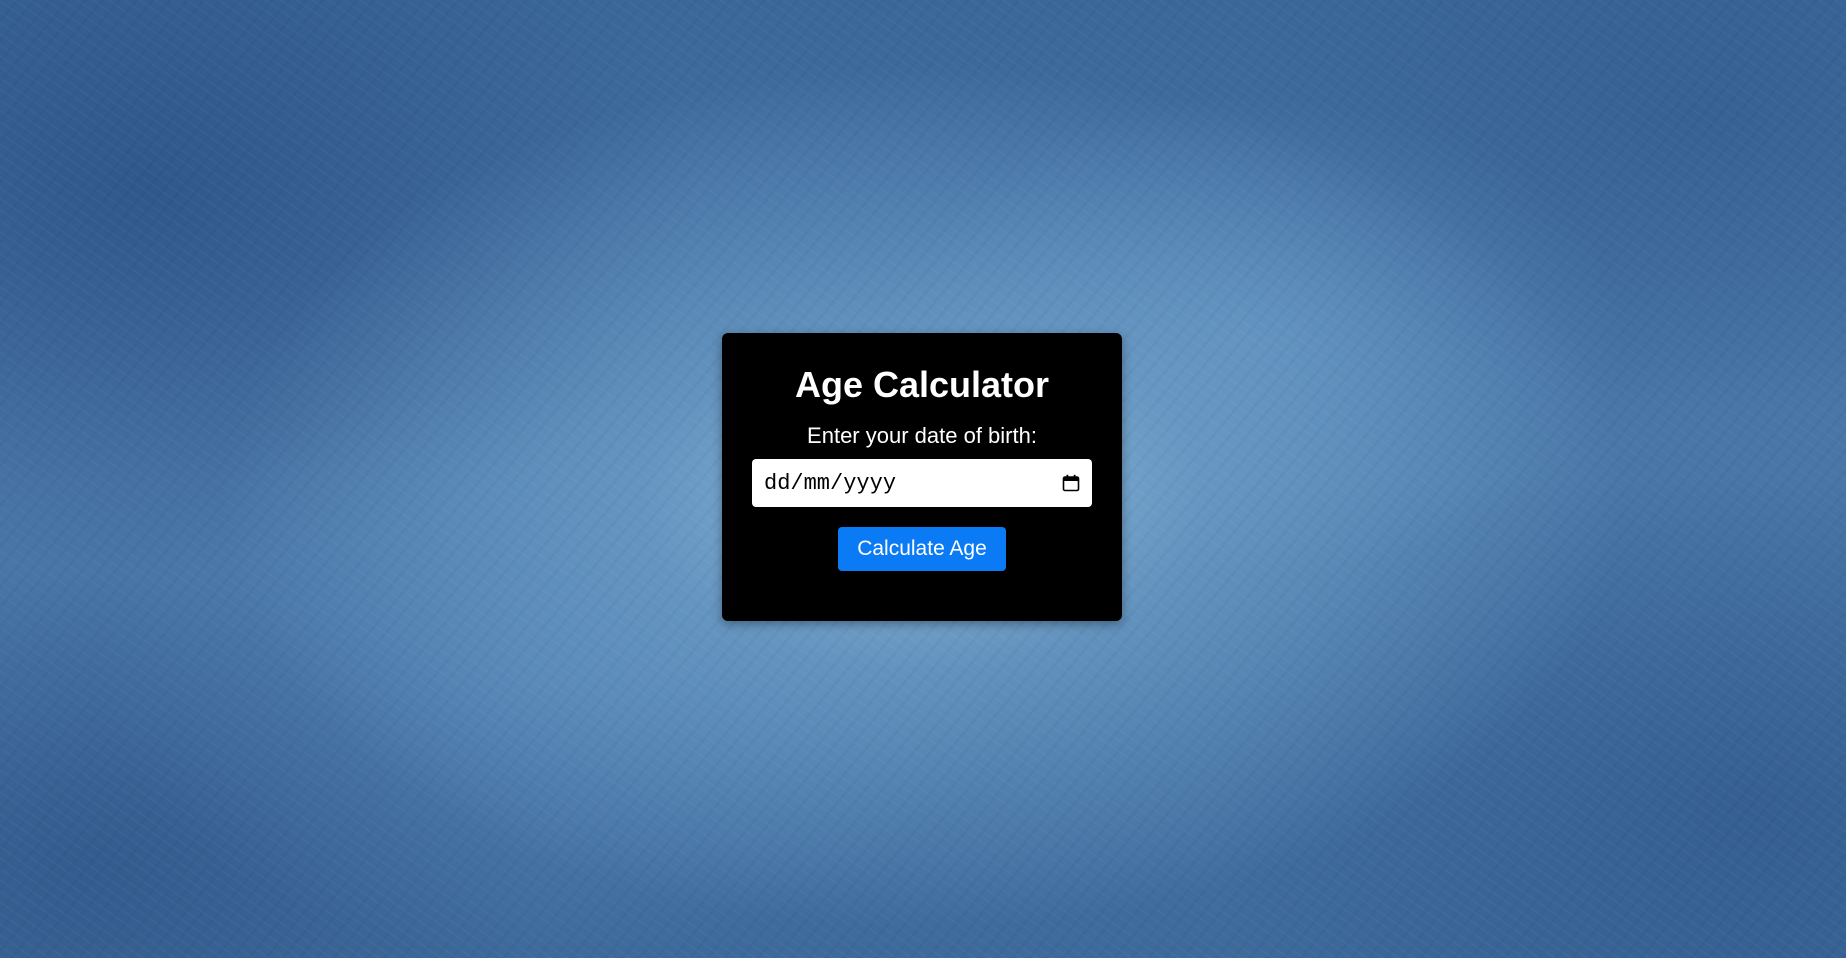  Describe the element at coordinates (922, 384) in the screenshot. I see `page-title: Age Calculator` at that location.